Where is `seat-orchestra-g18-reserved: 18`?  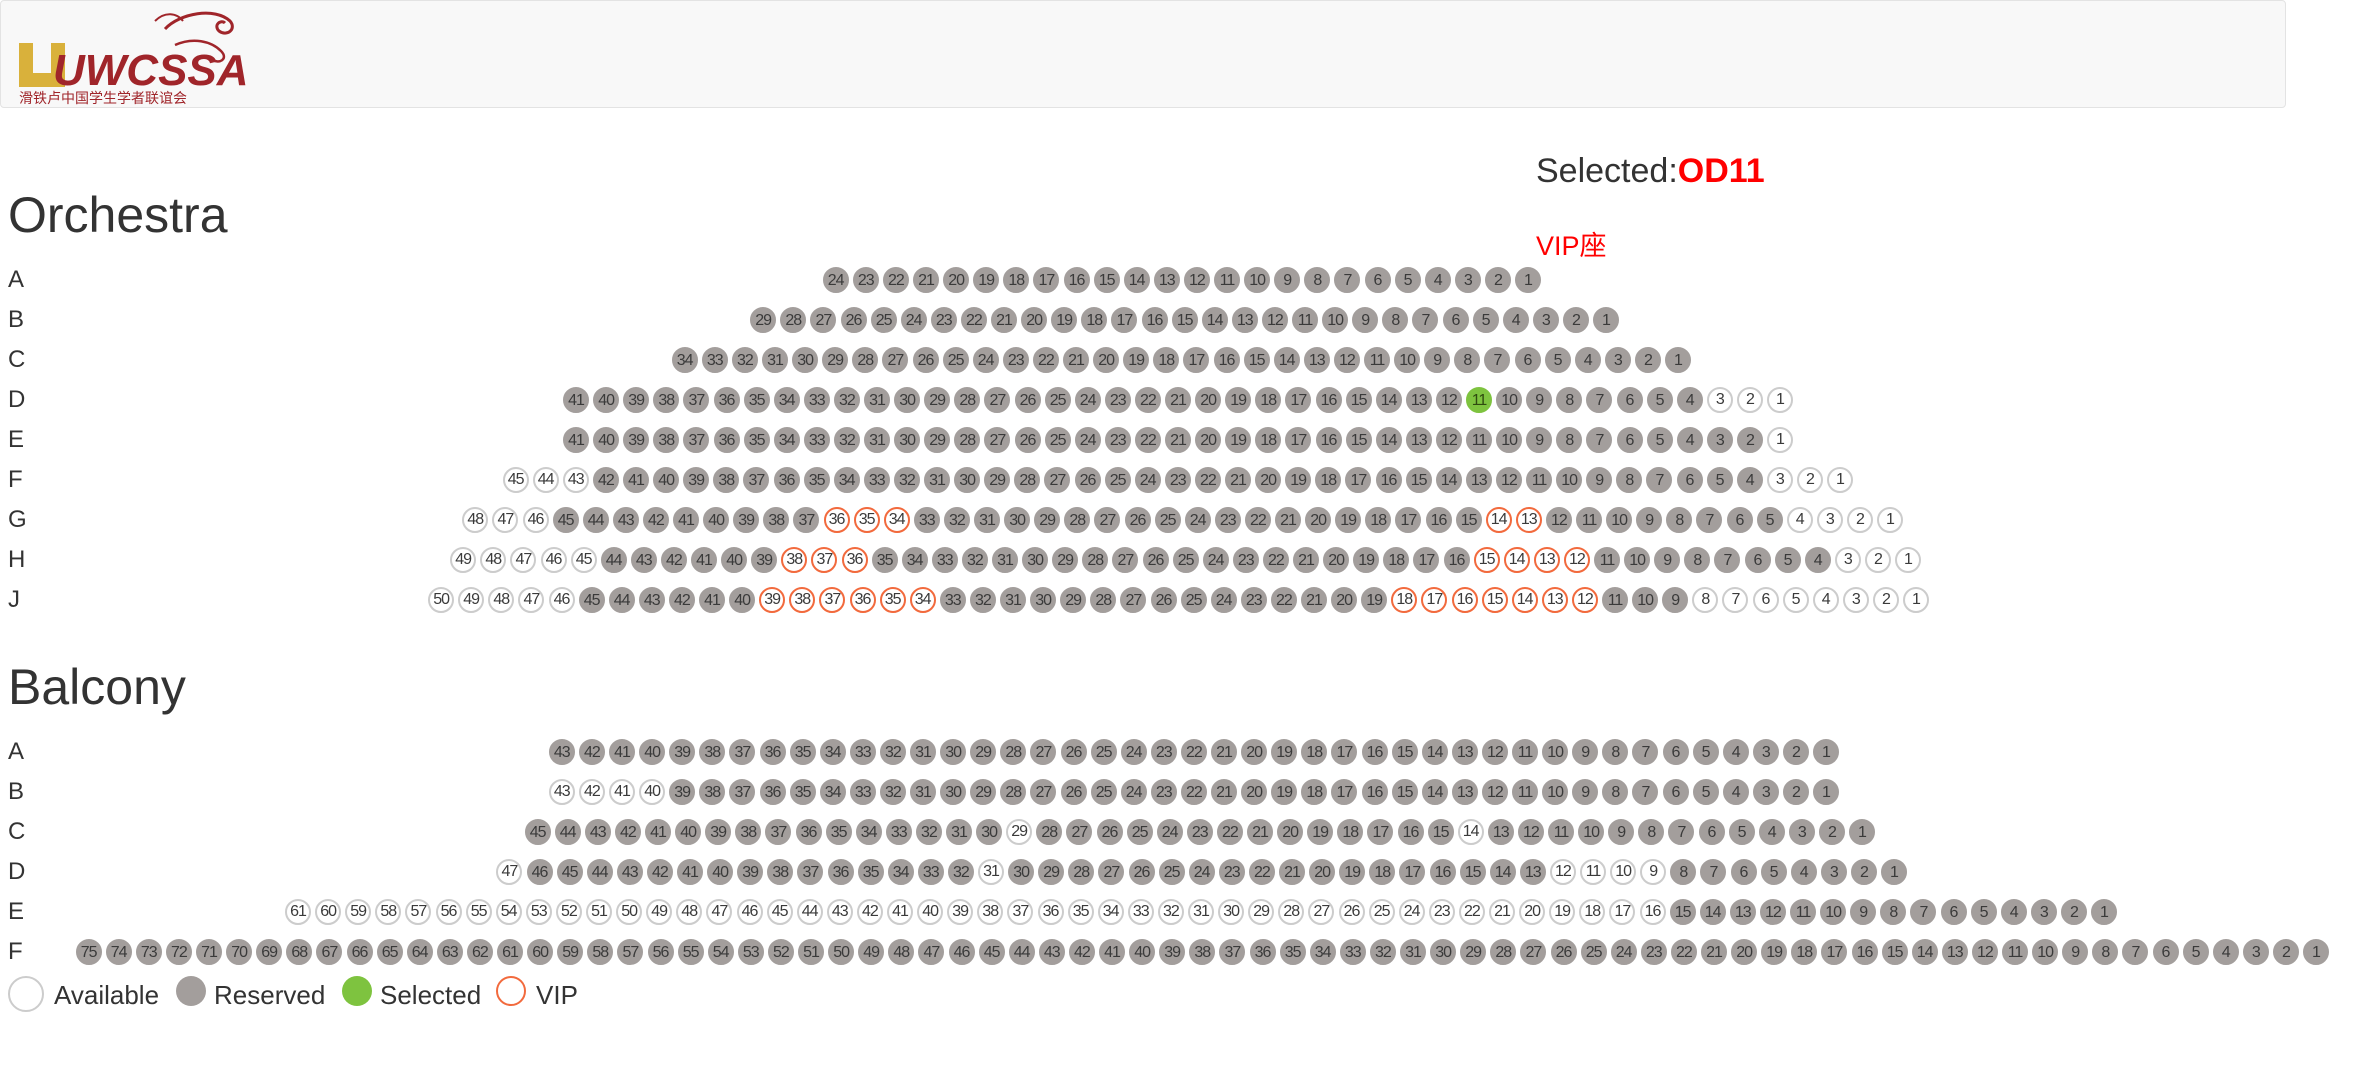 seat-orchestra-g18-reserved: 18 is located at coordinates (1378, 520).